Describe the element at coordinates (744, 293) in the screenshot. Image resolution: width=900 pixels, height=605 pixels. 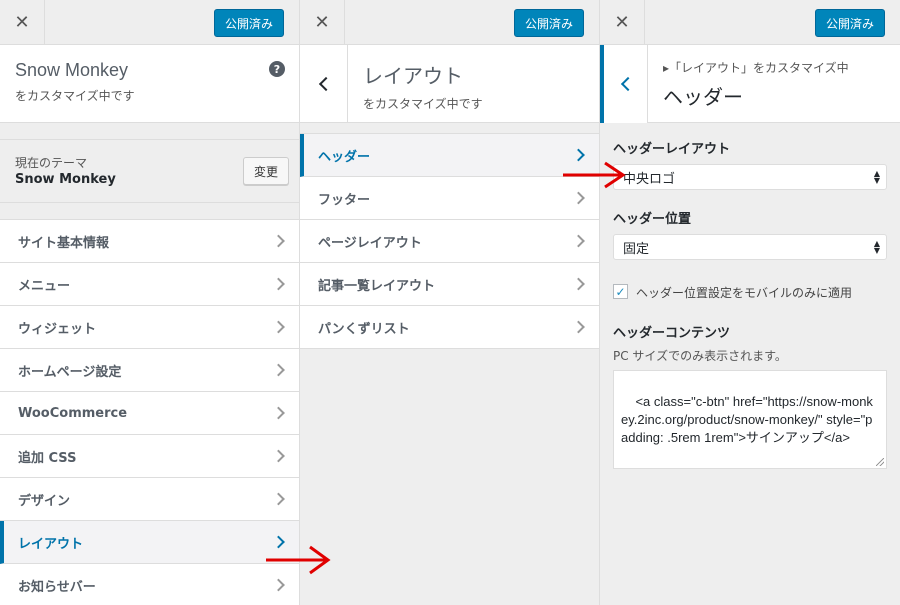
I see `mobile-only-label: ヘッダー位置設定をモバイルのみに適用` at that location.